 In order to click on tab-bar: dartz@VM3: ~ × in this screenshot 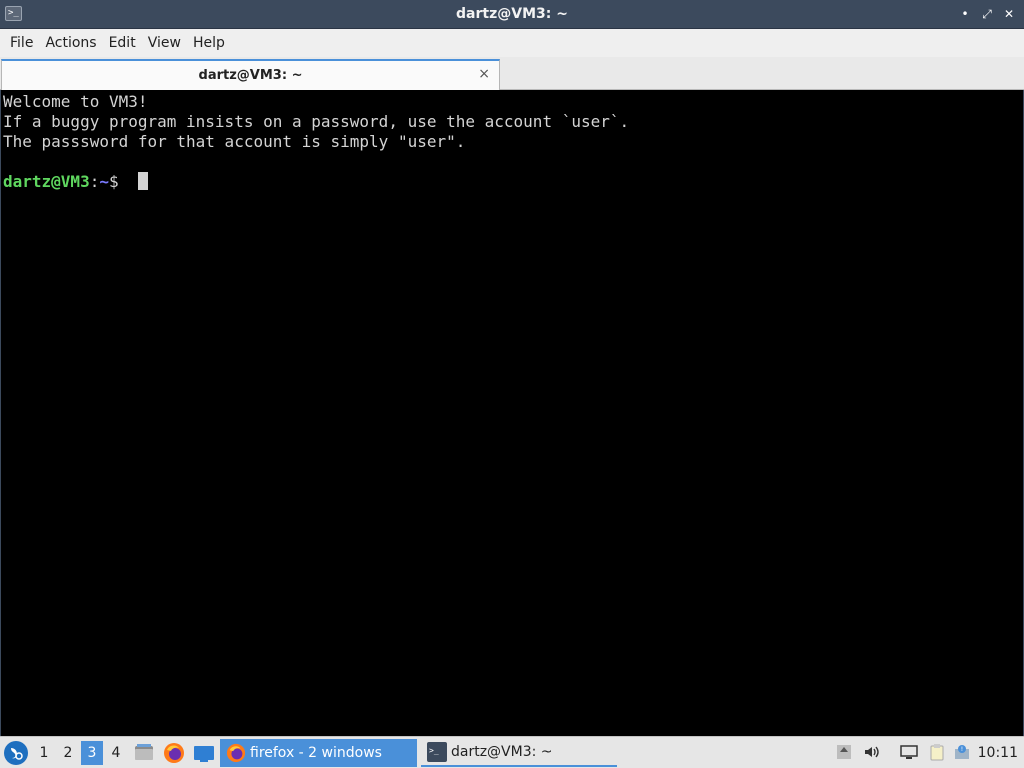, I will do `click(512, 73)`.